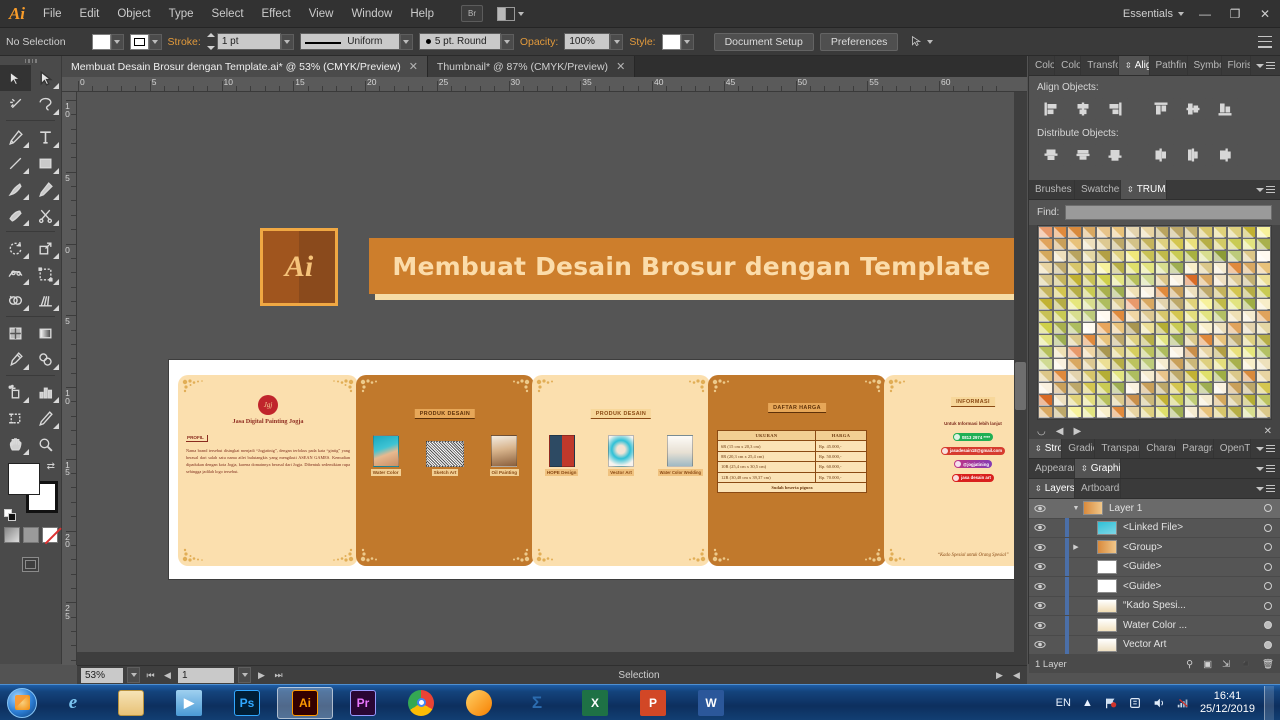 This screenshot has height=720, width=1280. What do you see at coordinates (363, 703) in the screenshot?
I see `taskbar-item-premiere-pro: Pr` at bounding box center [363, 703].